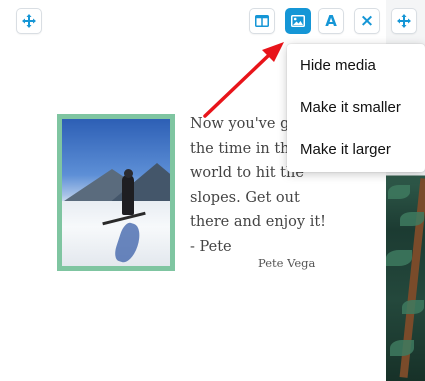  I want to click on text-style-icon: A, so click(331, 20).